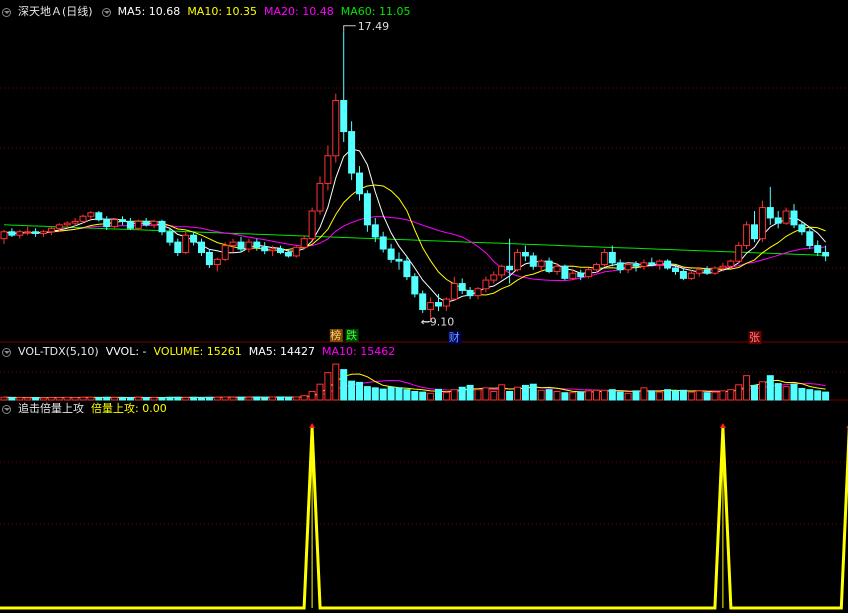 The image size is (848, 613). What do you see at coordinates (438, 322) in the screenshot?
I see `low-price-label: ←9.10` at bounding box center [438, 322].